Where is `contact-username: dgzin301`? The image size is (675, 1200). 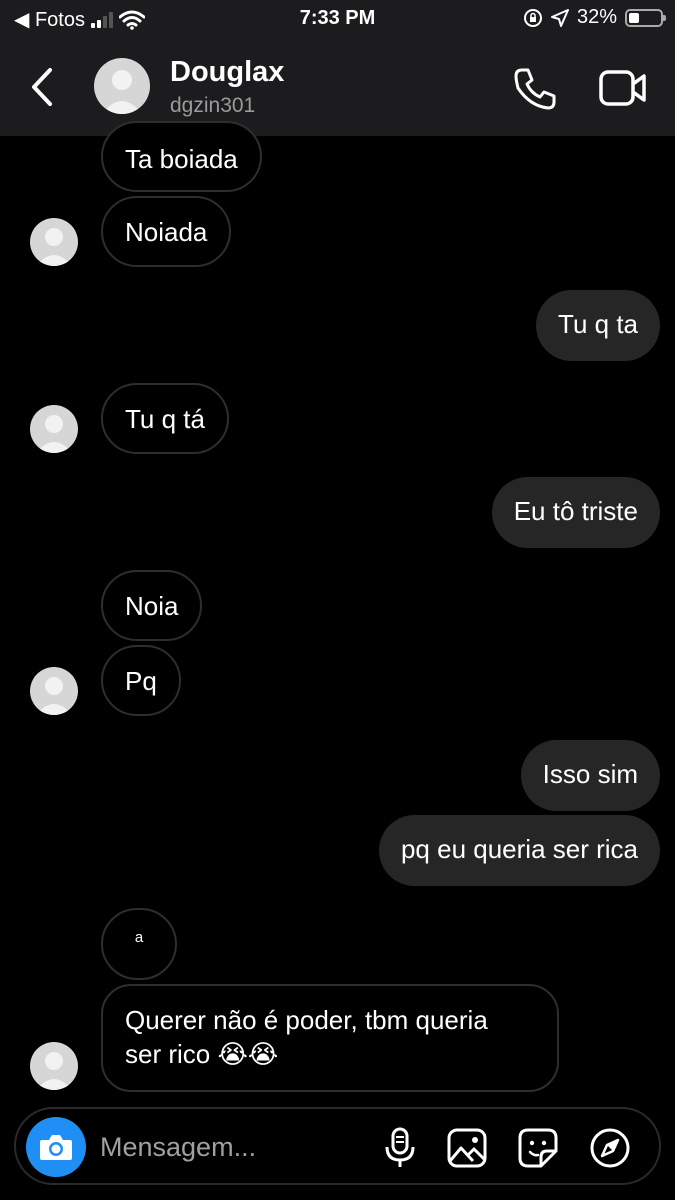 contact-username: dgzin301 is located at coordinates (213, 105).